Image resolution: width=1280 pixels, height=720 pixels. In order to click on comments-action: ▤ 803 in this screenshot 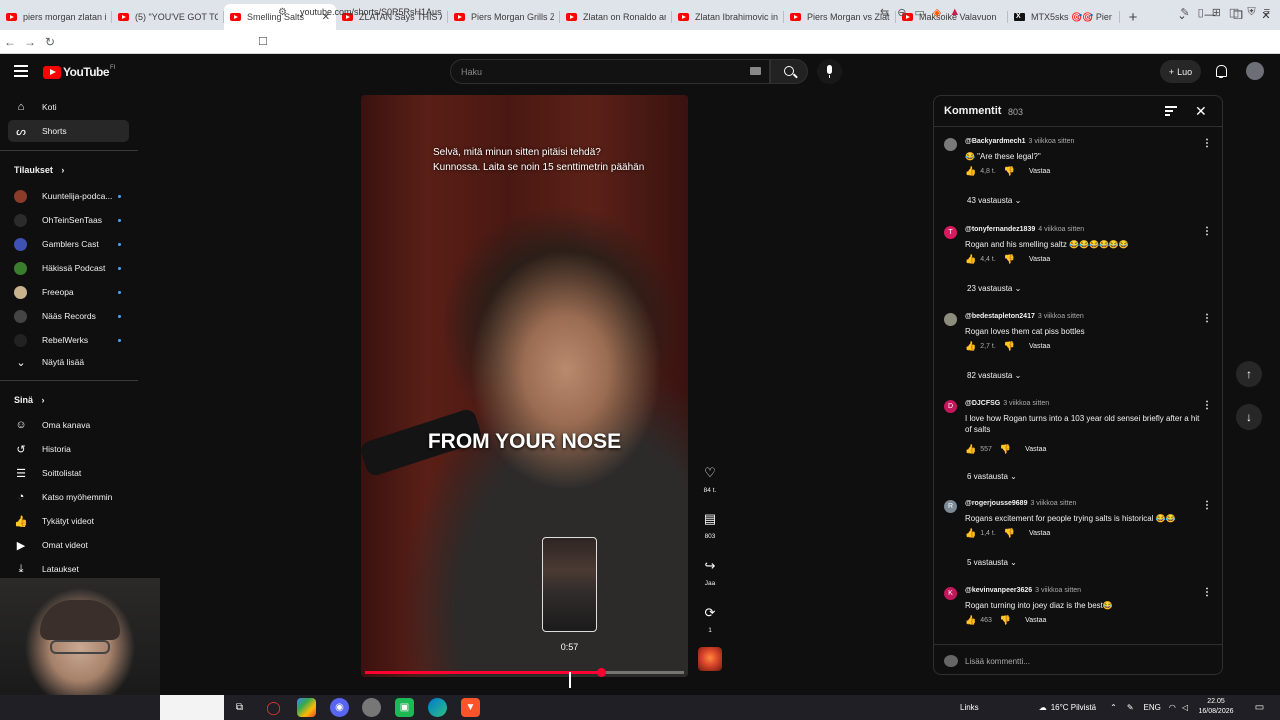, I will do `click(710, 523)`.